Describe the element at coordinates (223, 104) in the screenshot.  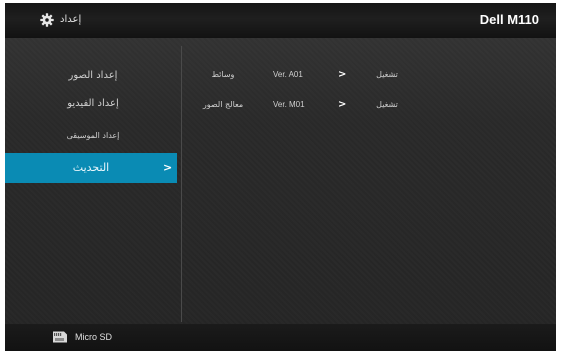
I see `row-name: معالج الصور` at that location.